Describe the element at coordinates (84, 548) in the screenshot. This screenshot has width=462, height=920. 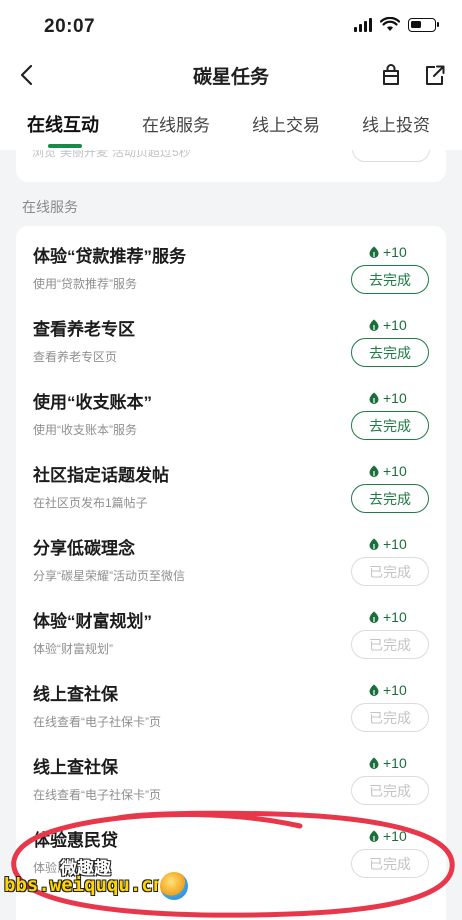
I see `task-title: 分享低碳理念` at that location.